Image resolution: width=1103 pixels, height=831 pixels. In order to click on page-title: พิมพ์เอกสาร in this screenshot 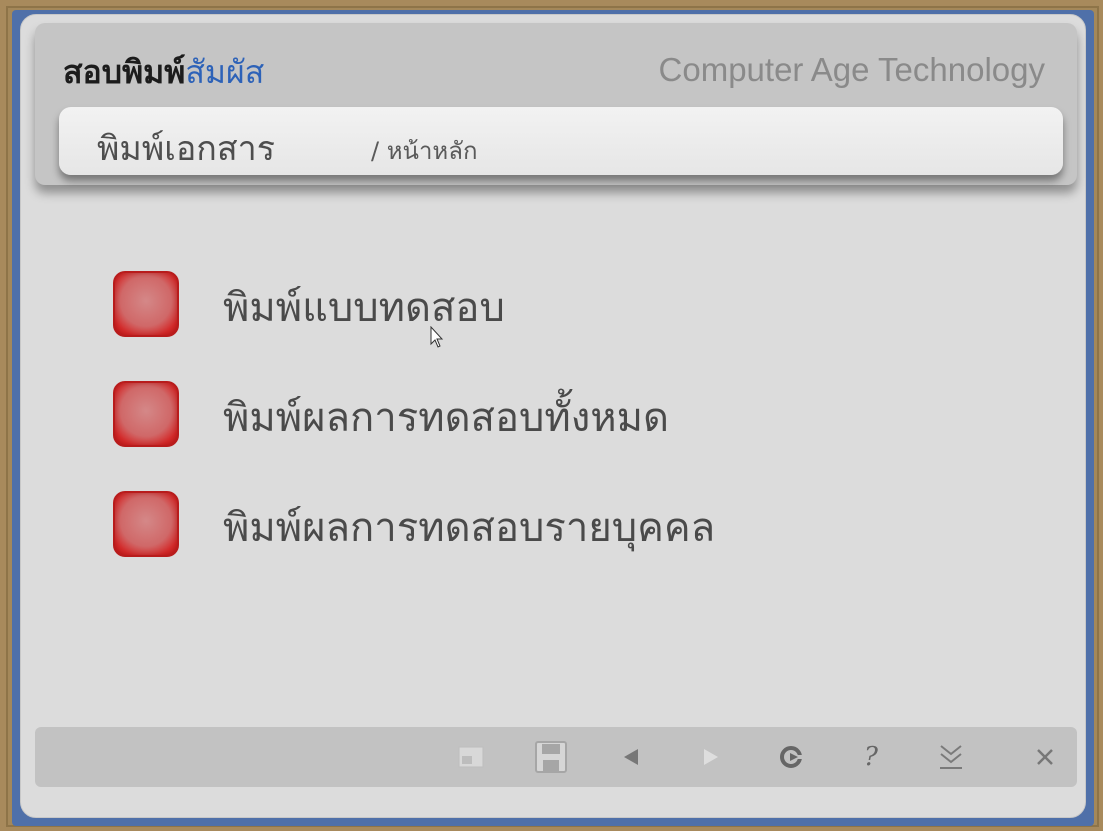, I will do `click(186, 149)`.